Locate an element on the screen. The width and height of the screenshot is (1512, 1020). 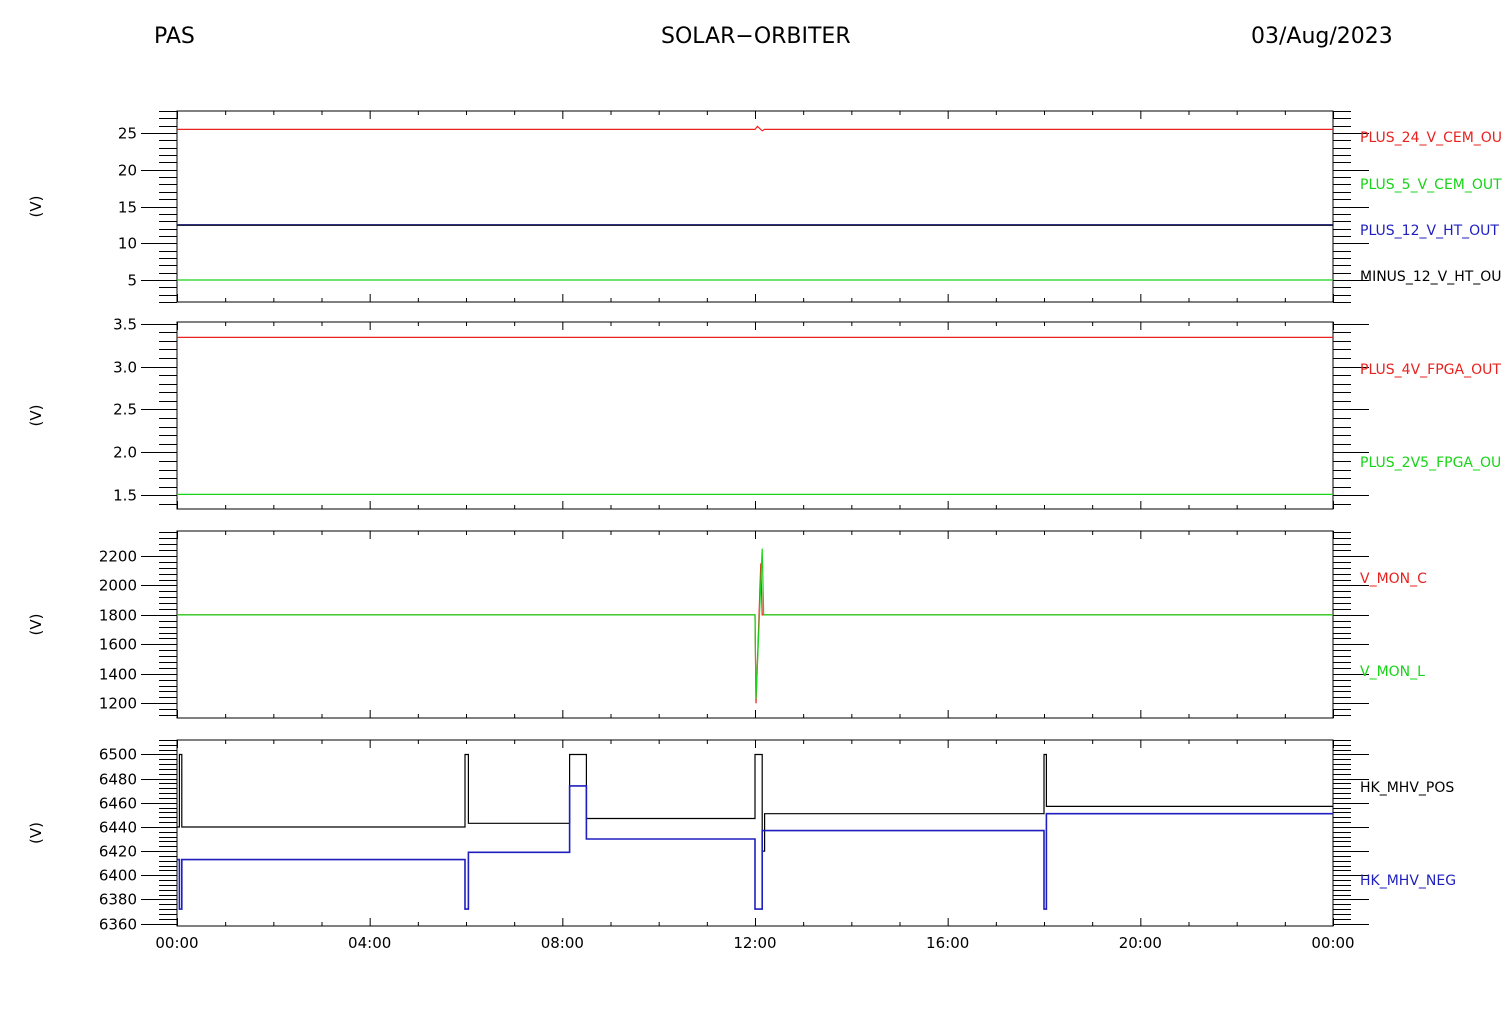
y-tick-label: 2.0 is located at coordinates (125, 453).